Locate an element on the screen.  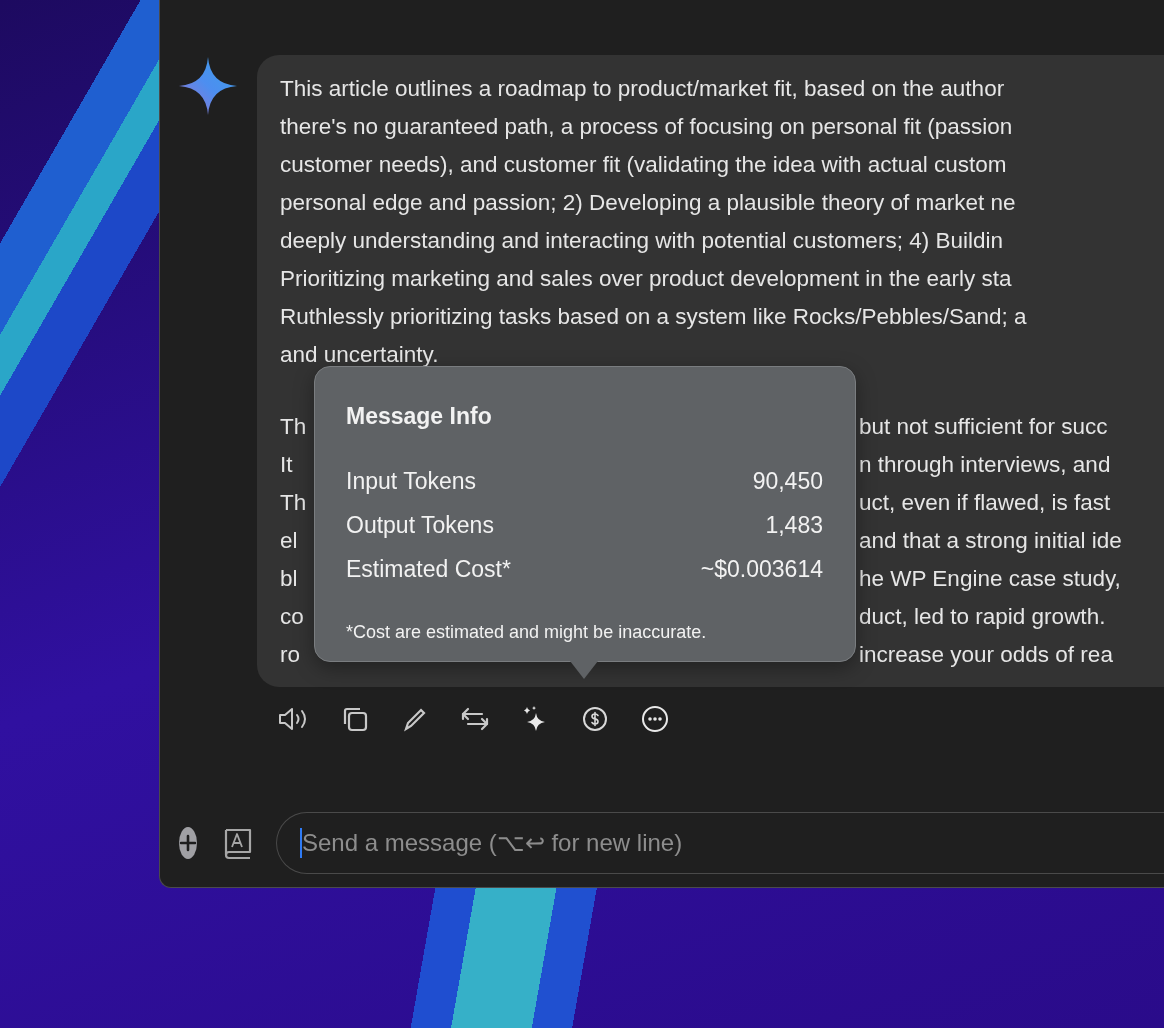
message-text-line: Prioritizing marketing and sales over product development in the early sta is located at coordinates (646, 279).